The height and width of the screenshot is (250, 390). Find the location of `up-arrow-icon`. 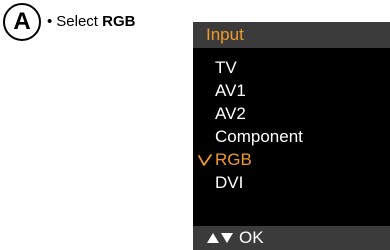

up-arrow-icon is located at coordinates (213, 238).